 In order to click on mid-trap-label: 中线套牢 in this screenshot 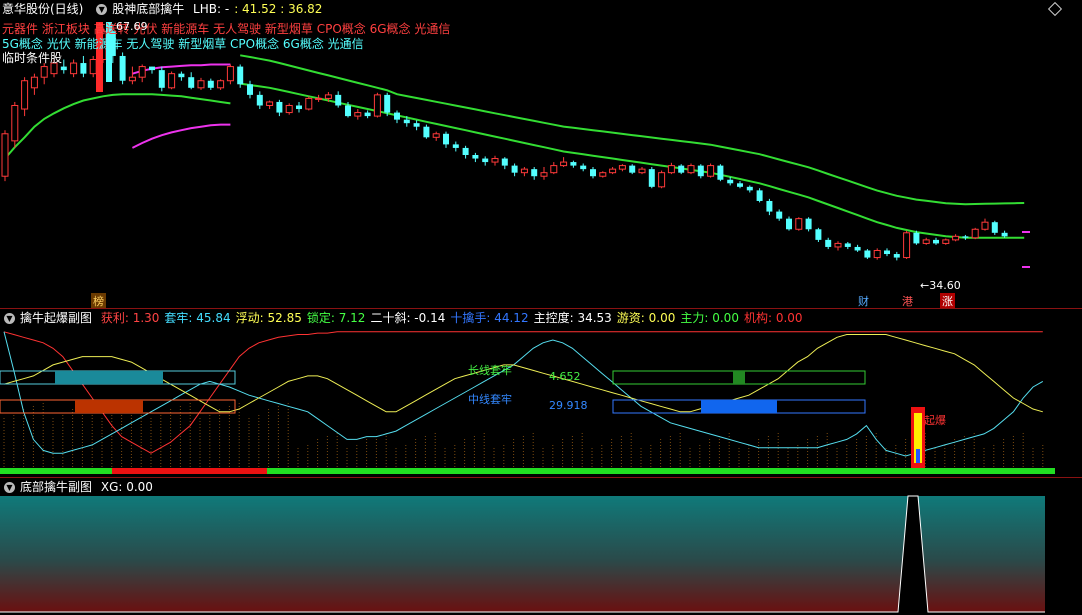, I will do `click(490, 399)`.